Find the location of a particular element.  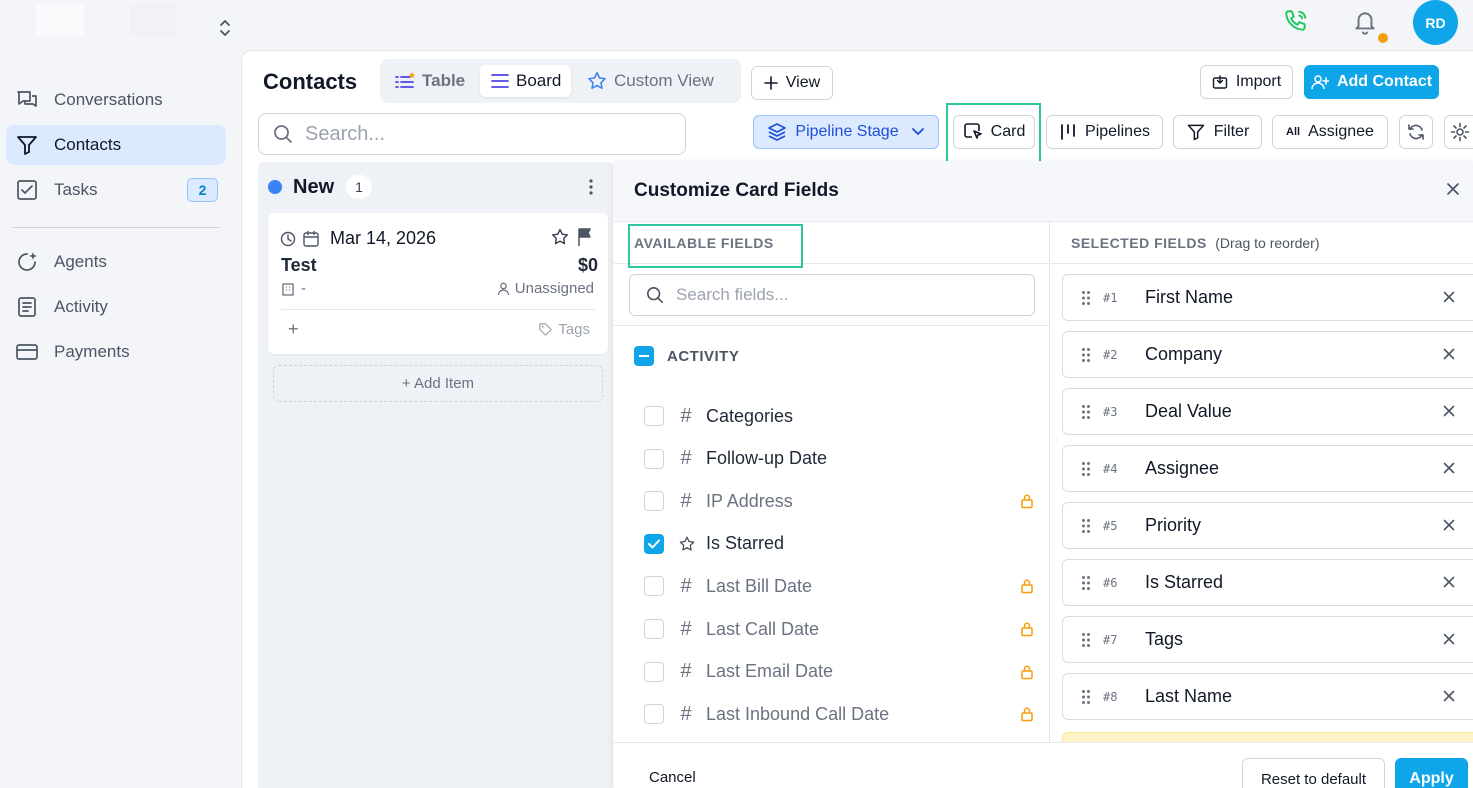

selected-field-row: #1 First Name is located at coordinates (1267, 297).